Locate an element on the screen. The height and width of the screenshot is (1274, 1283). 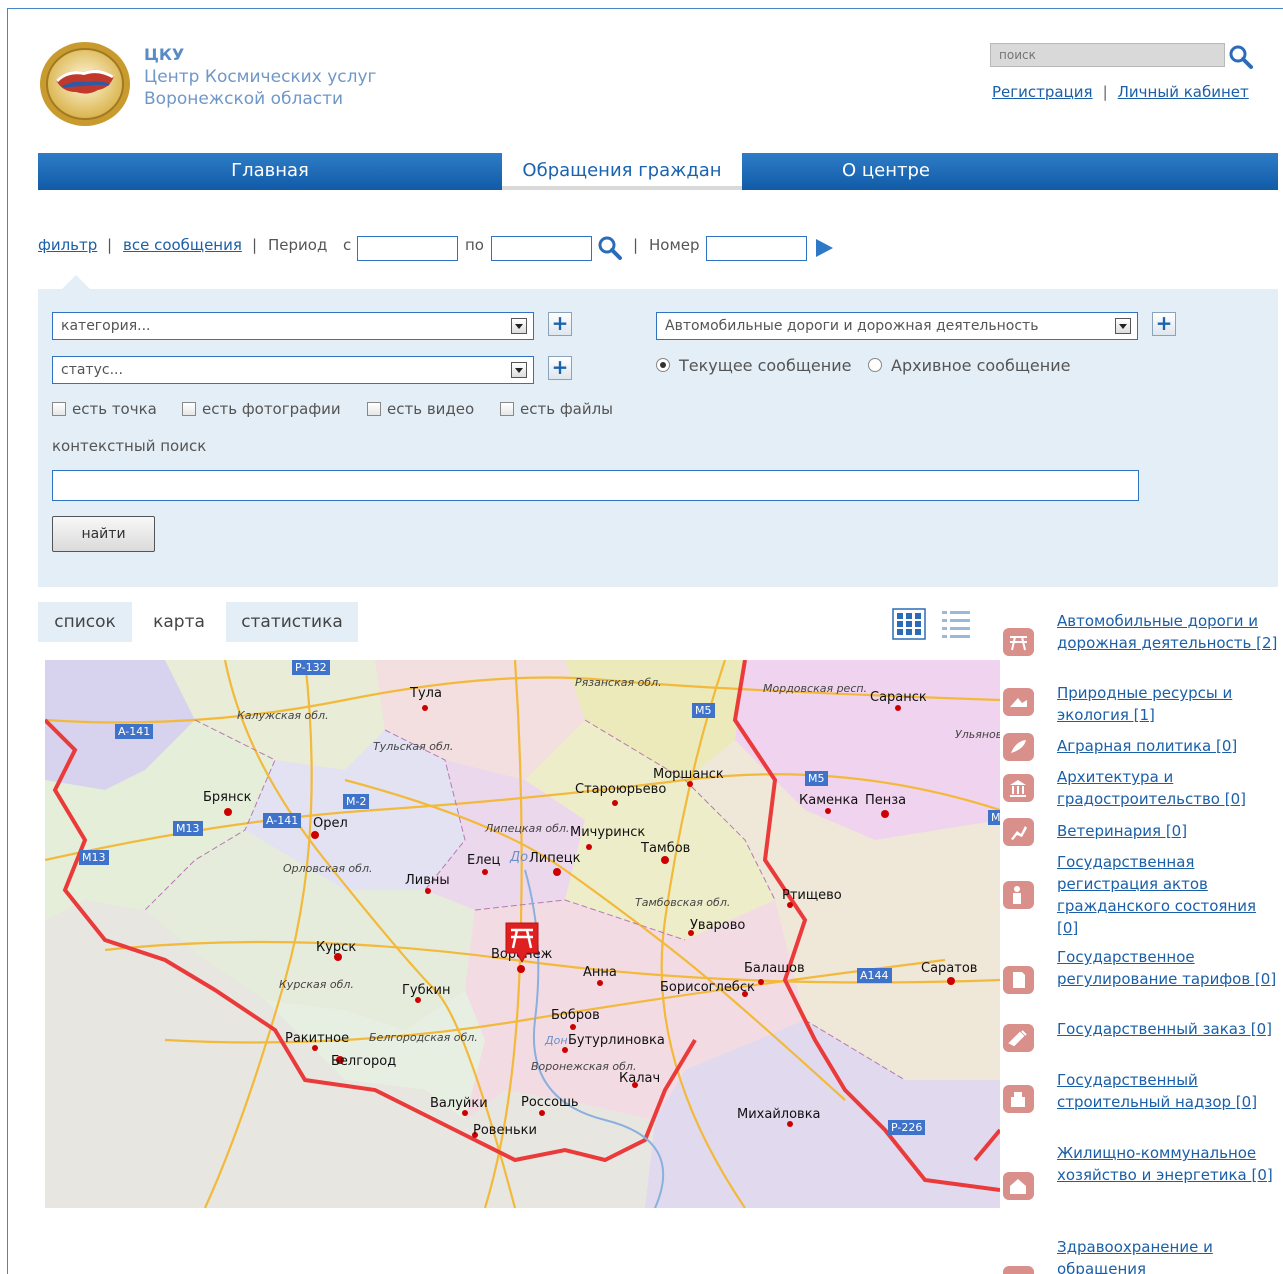
number-label: Номер is located at coordinates (674, 245).